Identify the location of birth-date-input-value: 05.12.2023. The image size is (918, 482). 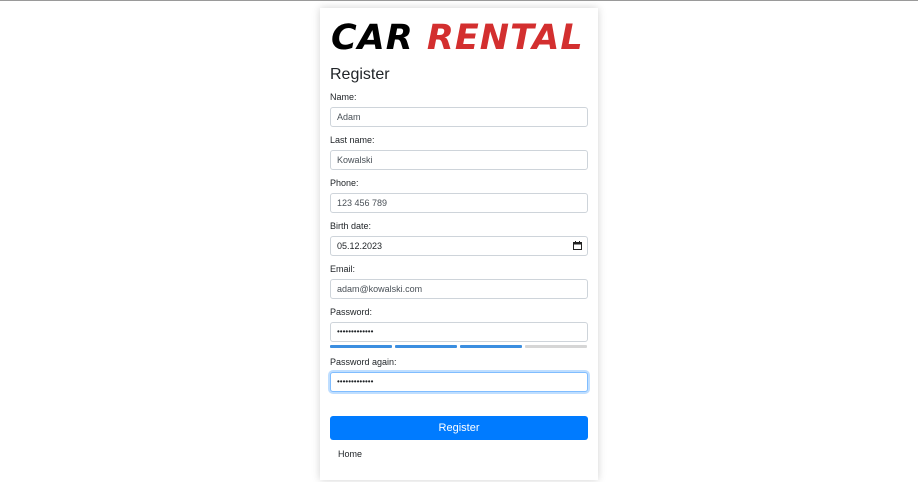
(360, 246).